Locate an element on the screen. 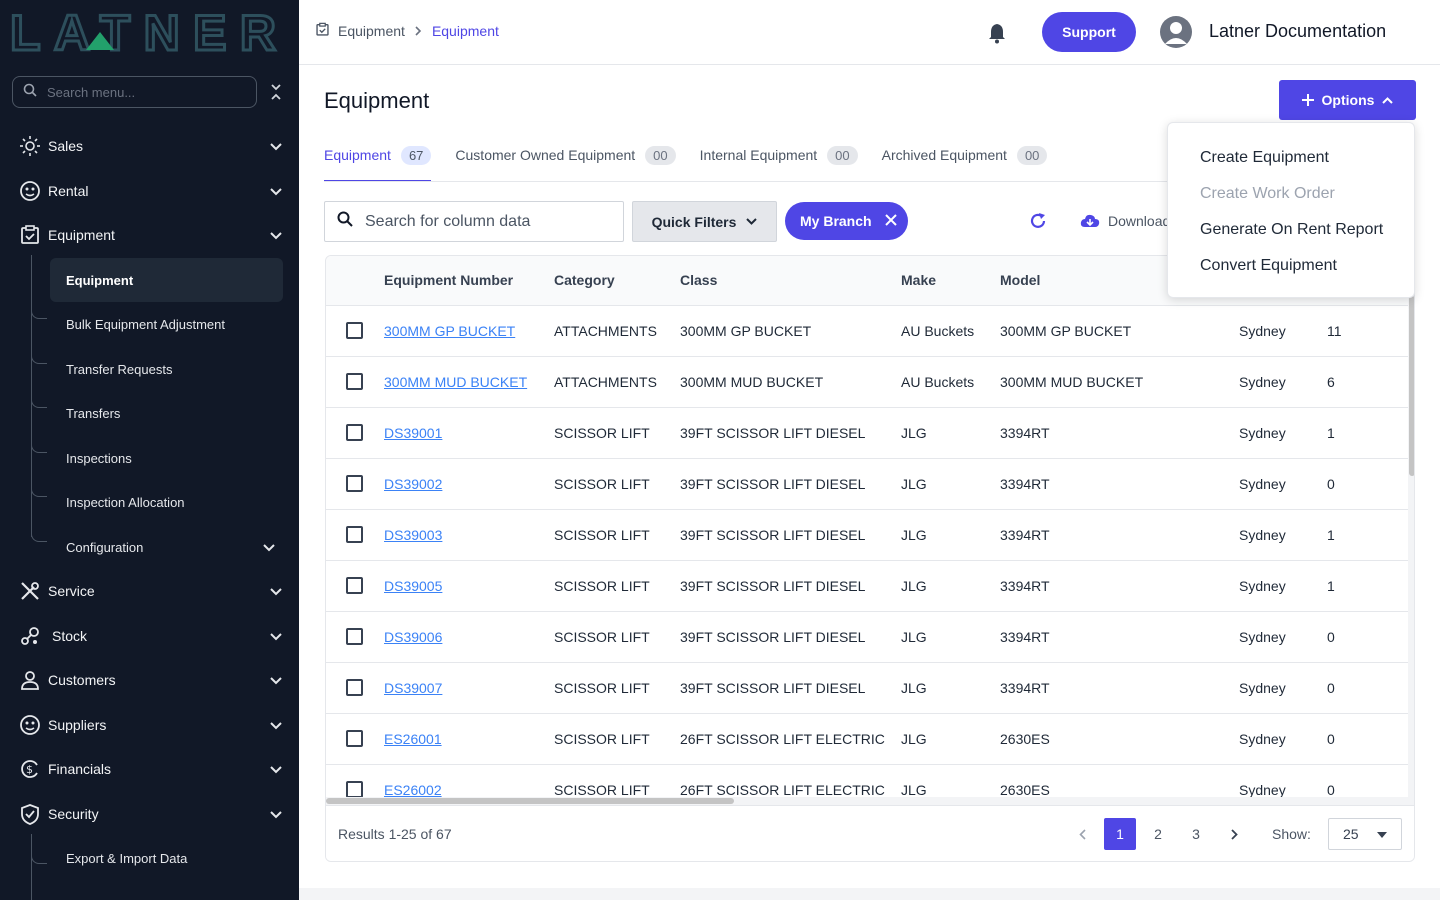  table-search-input is located at coordinates (485, 221).